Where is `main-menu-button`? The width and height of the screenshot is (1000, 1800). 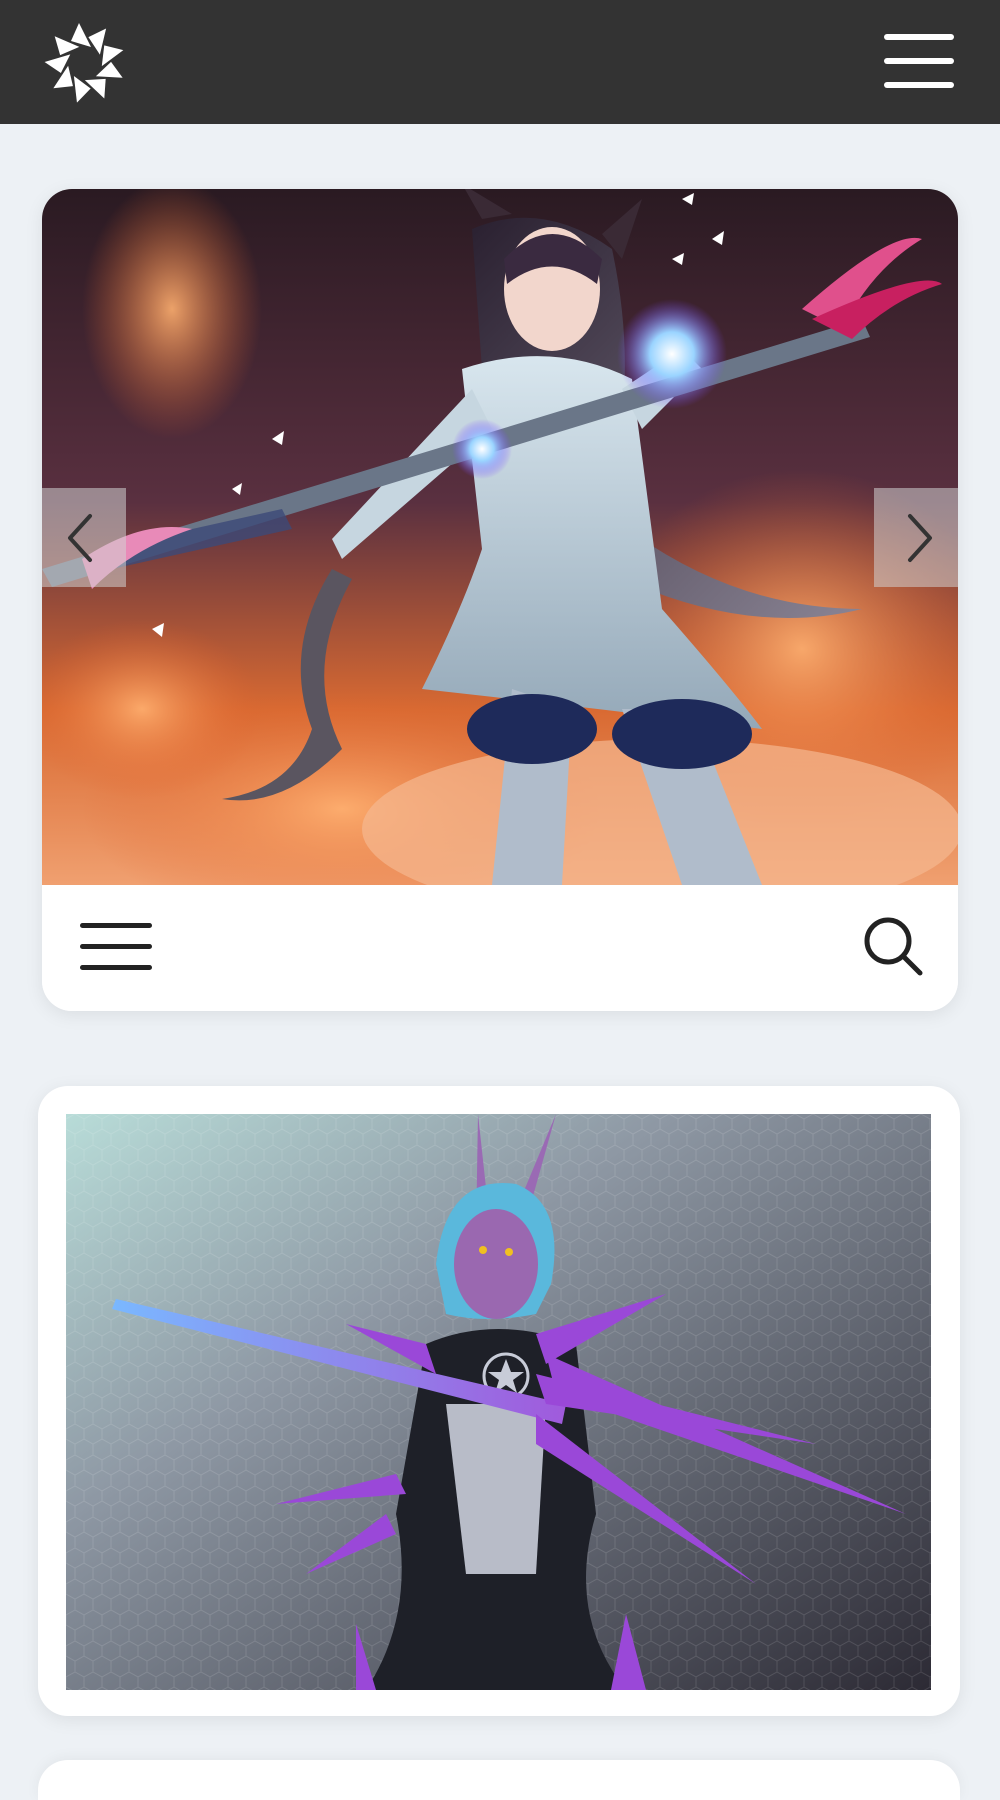
main-menu-button is located at coordinates (919, 61).